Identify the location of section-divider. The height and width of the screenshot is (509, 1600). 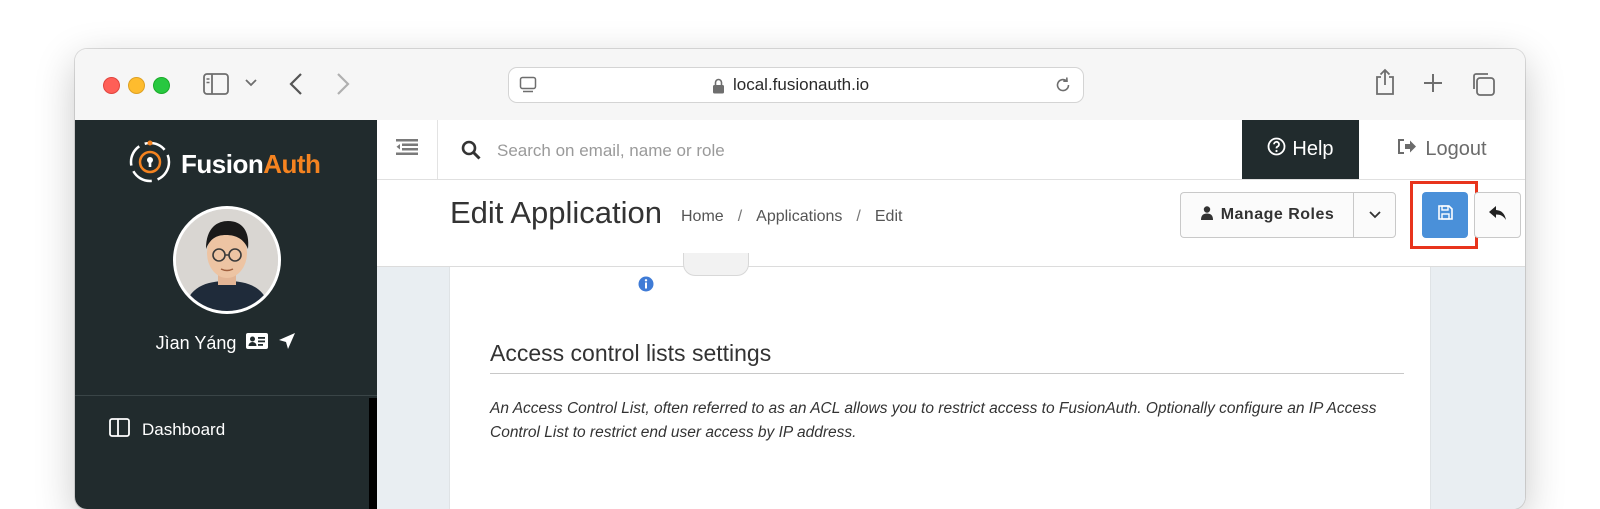
(947, 373).